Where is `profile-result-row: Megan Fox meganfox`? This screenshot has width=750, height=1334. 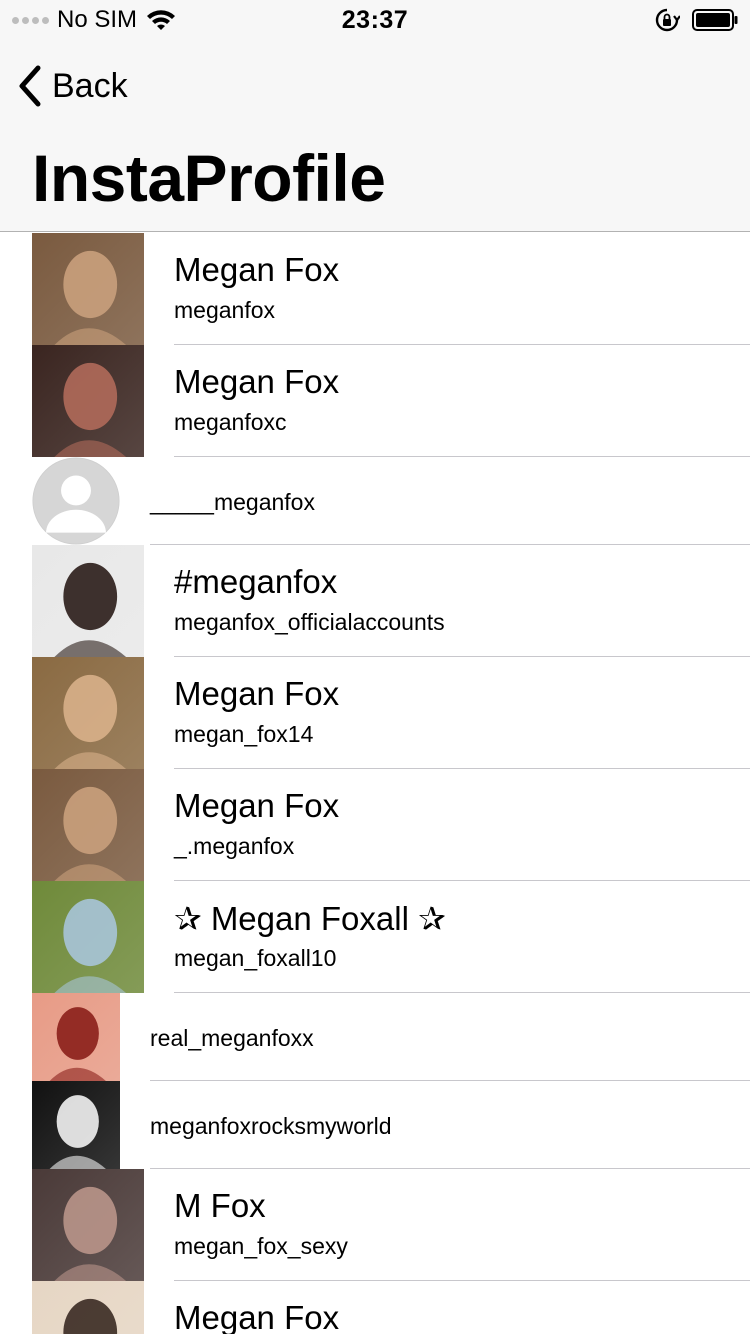 profile-result-row: Megan Fox meganfox is located at coordinates (375, 289).